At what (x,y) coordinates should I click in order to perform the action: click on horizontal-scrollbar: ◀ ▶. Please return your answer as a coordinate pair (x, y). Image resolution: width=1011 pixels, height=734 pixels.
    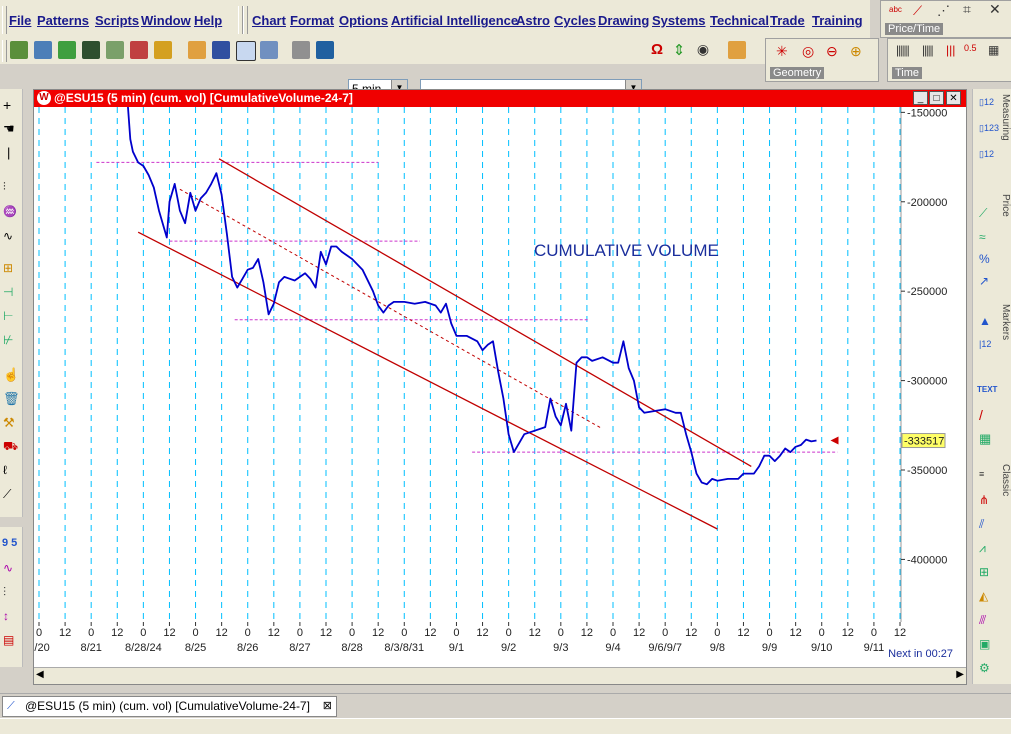
    Looking at the image, I should click on (500, 675).